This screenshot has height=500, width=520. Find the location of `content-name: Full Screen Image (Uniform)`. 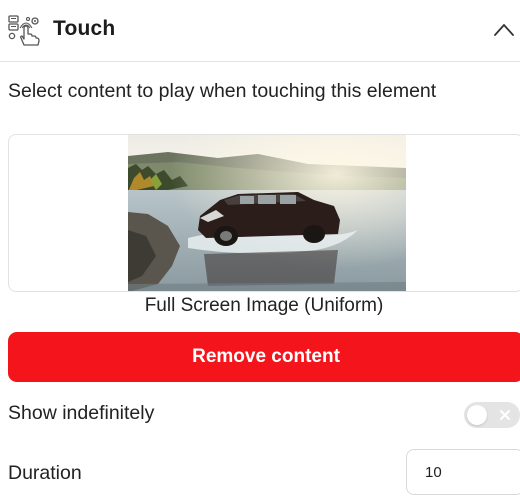

content-name: Full Screen Image (Uniform) is located at coordinates (264, 305).